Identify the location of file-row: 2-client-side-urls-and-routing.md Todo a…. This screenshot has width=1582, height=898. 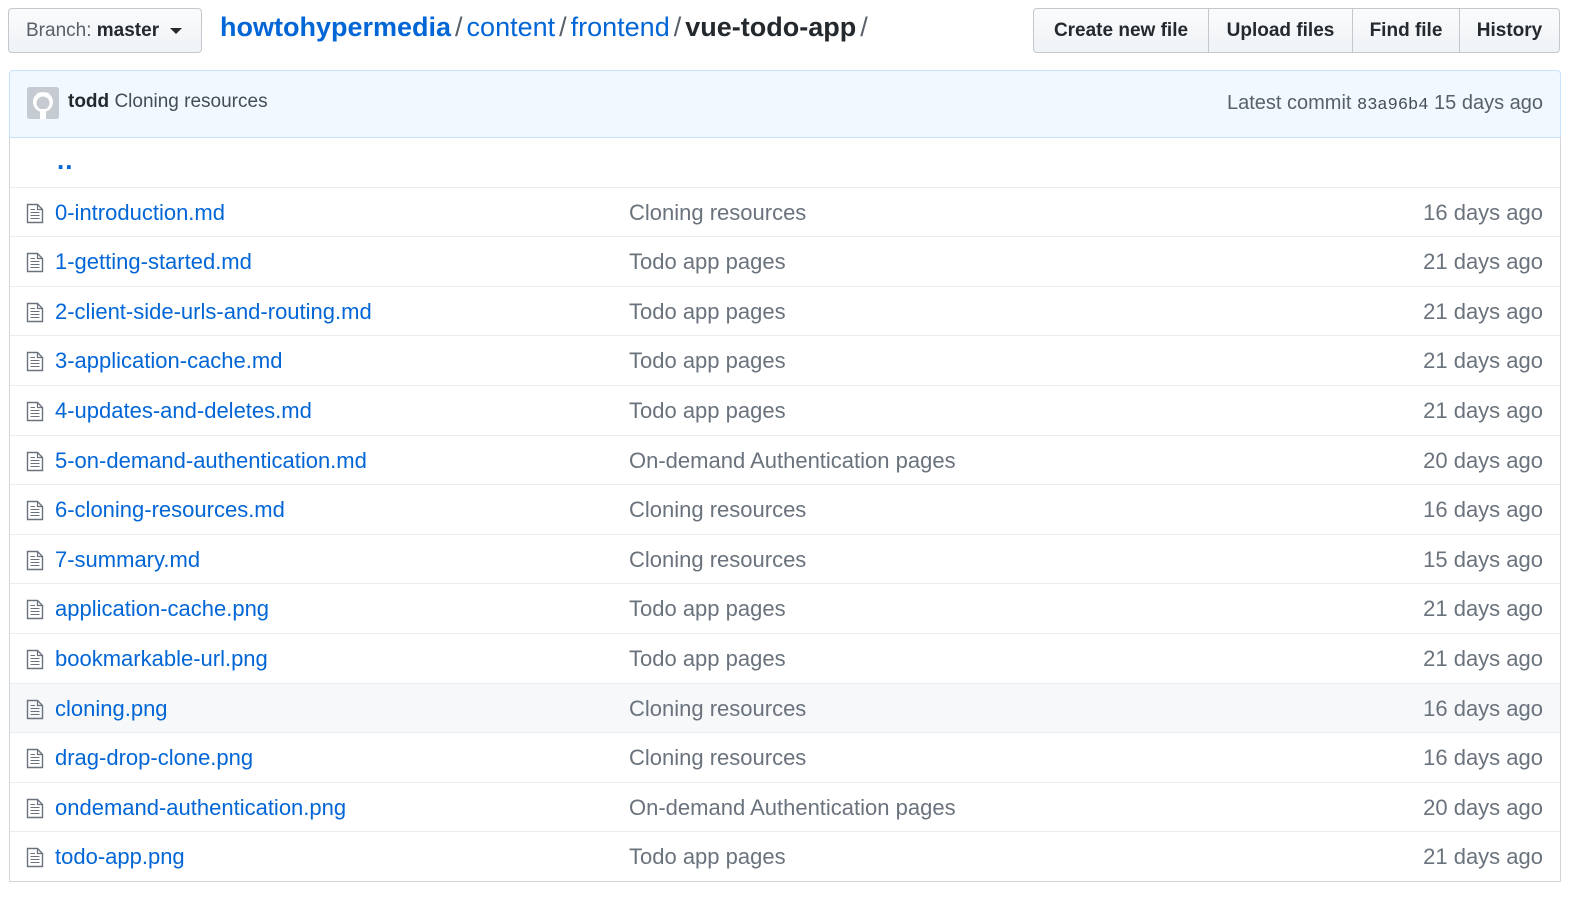
(785, 310).